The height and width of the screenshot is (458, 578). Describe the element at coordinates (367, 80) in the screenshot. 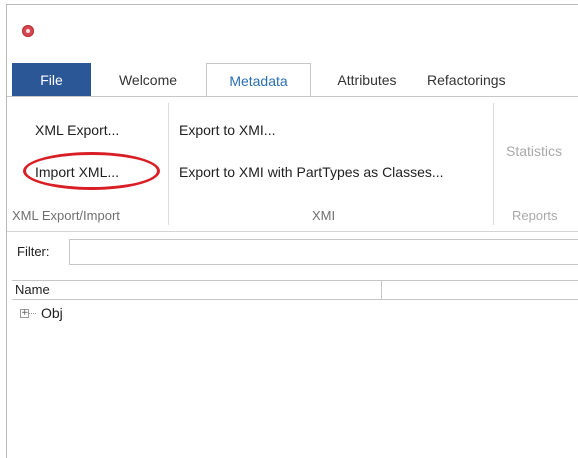

I see `tab-attributes: Attributes` at that location.